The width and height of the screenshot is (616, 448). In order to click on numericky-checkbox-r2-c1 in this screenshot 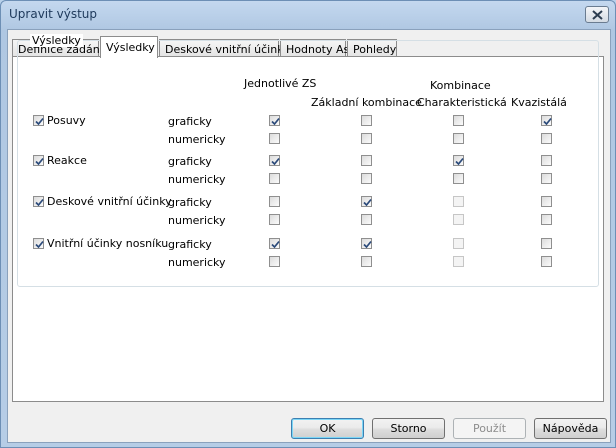, I will do `click(274, 178)`.